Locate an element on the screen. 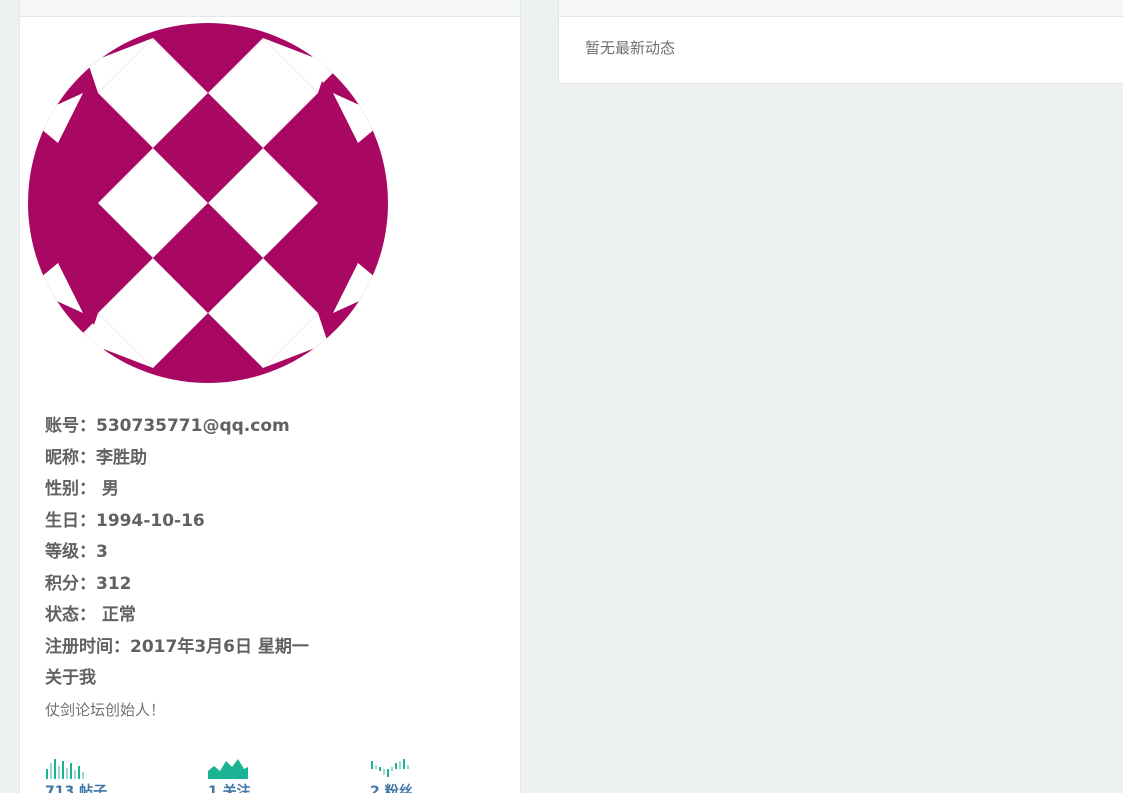 The width and height of the screenshot is (1123, 793). identicon-avatar-image is located at coordinates (208, 203).